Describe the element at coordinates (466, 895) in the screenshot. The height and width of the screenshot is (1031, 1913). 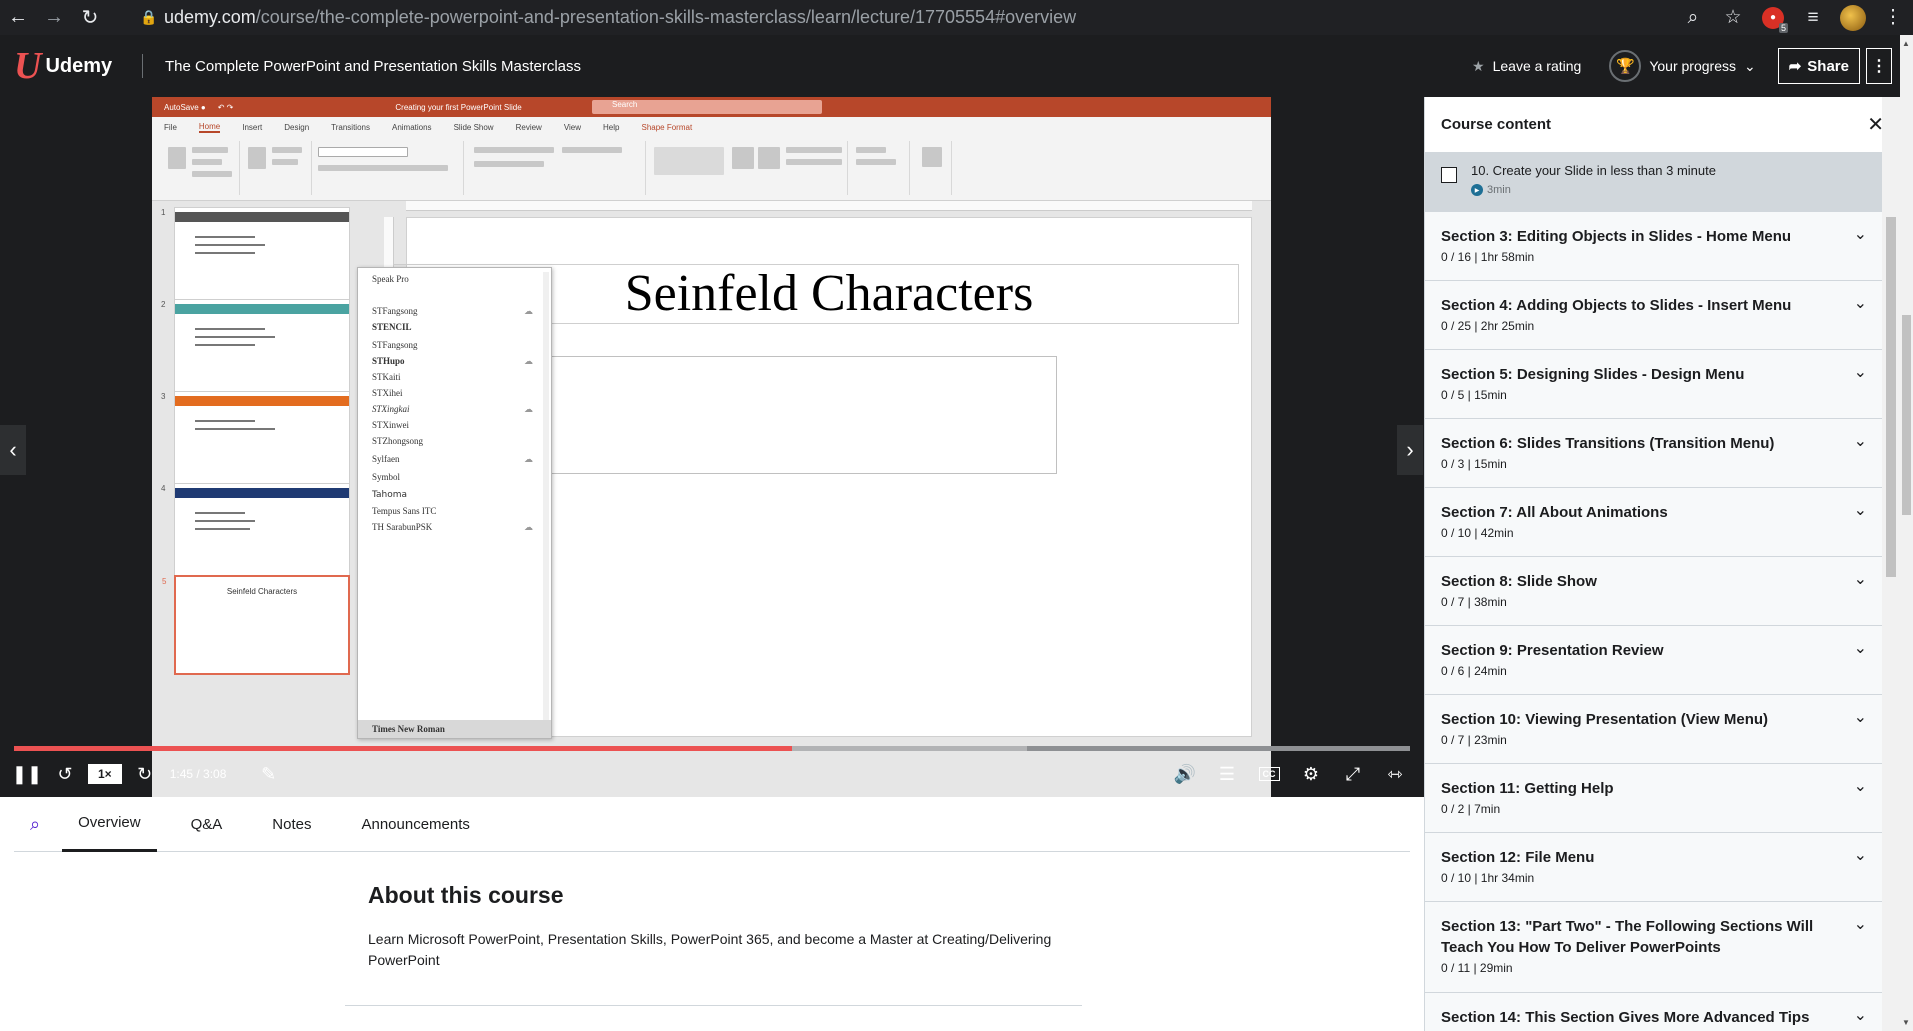
I see `about-heading: About this course` at that location.